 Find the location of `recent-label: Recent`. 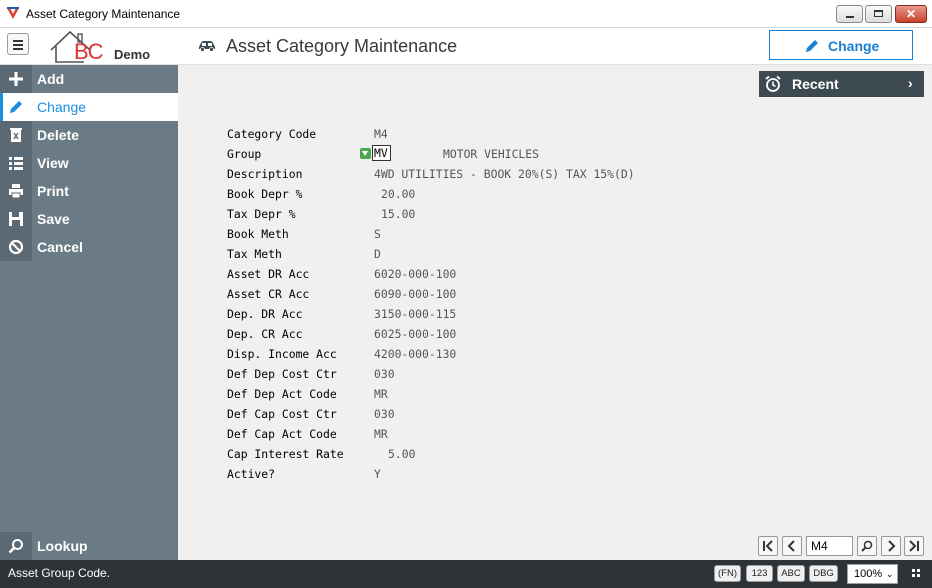

recent-label: Recent is located at coordinates (815, 84).